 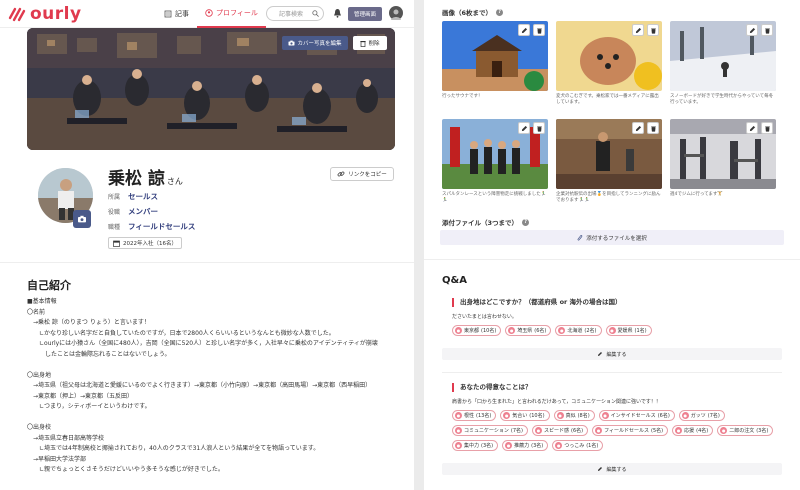 I want to click on attr-value: フィールドセールス, so click(x=161, y=226).